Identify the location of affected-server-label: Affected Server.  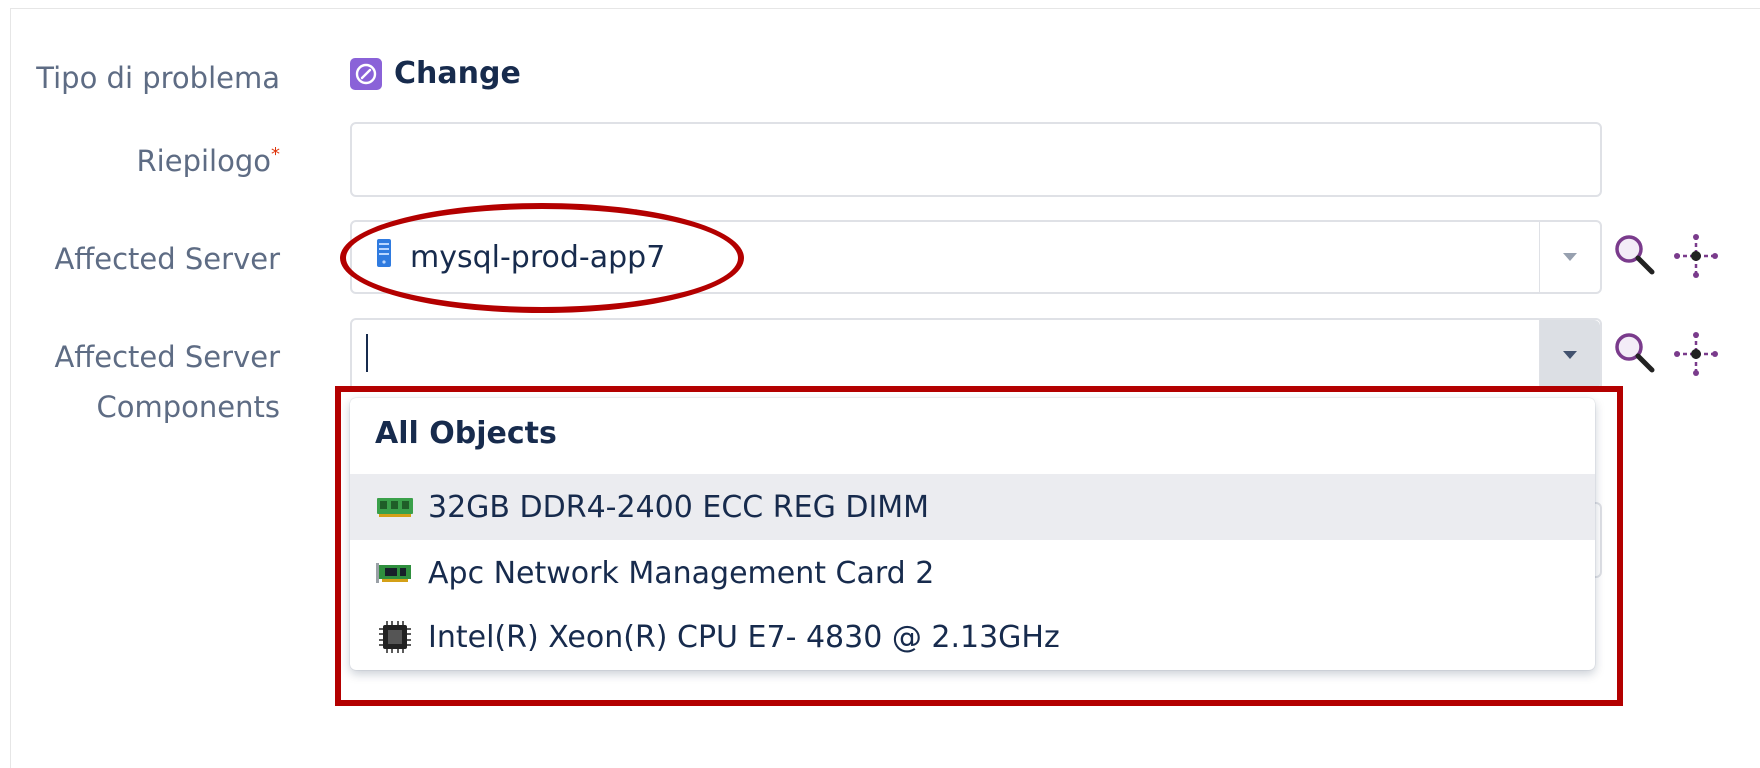
(167, 259).